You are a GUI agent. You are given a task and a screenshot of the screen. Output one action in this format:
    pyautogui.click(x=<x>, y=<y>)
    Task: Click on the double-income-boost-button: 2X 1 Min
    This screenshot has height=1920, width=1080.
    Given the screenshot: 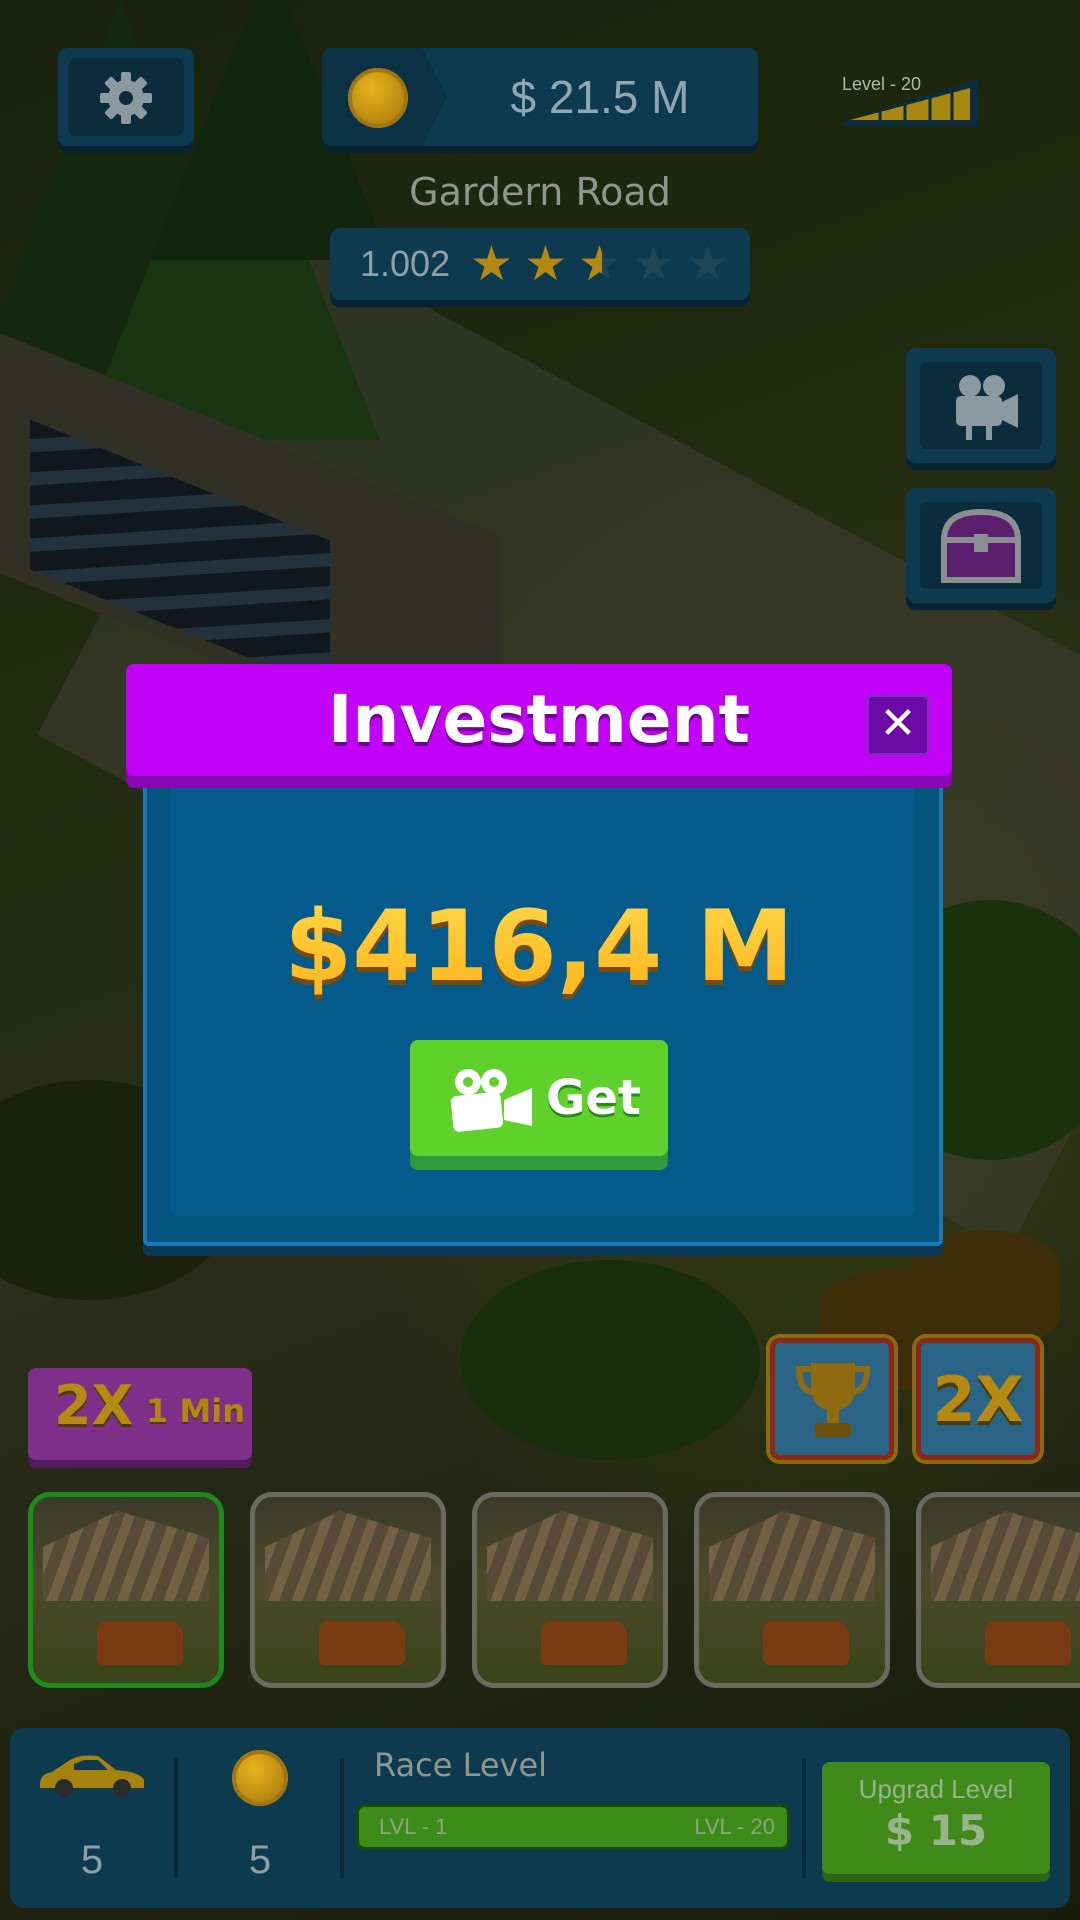 What is the action you would take?
    pyautogui.click(x=140, y=1414)
    